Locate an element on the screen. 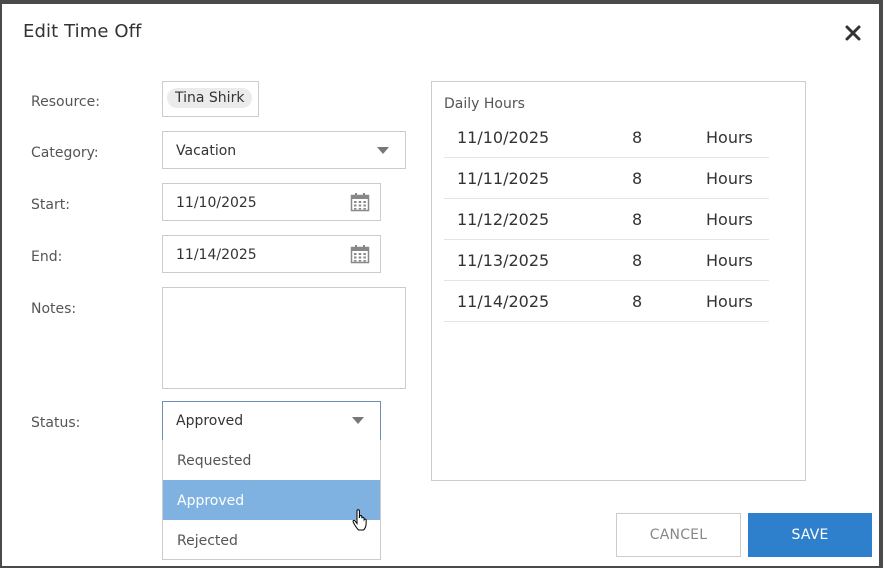  row-date: 11/11/2025 is located at coordinates (503, 178).